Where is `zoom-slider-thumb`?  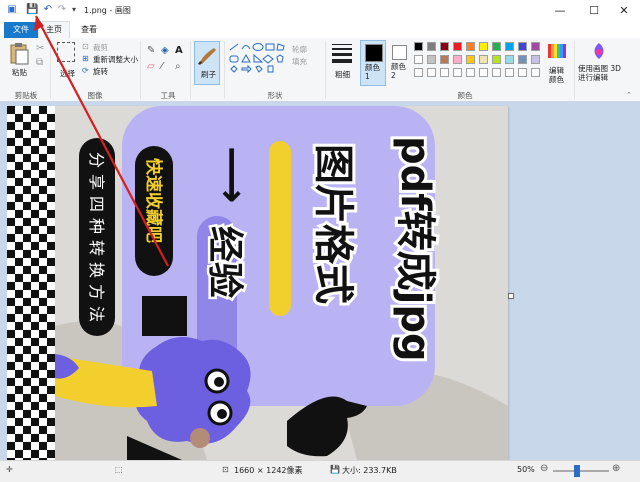
zoom-slider-thumb is located at coordinates (577, 471).